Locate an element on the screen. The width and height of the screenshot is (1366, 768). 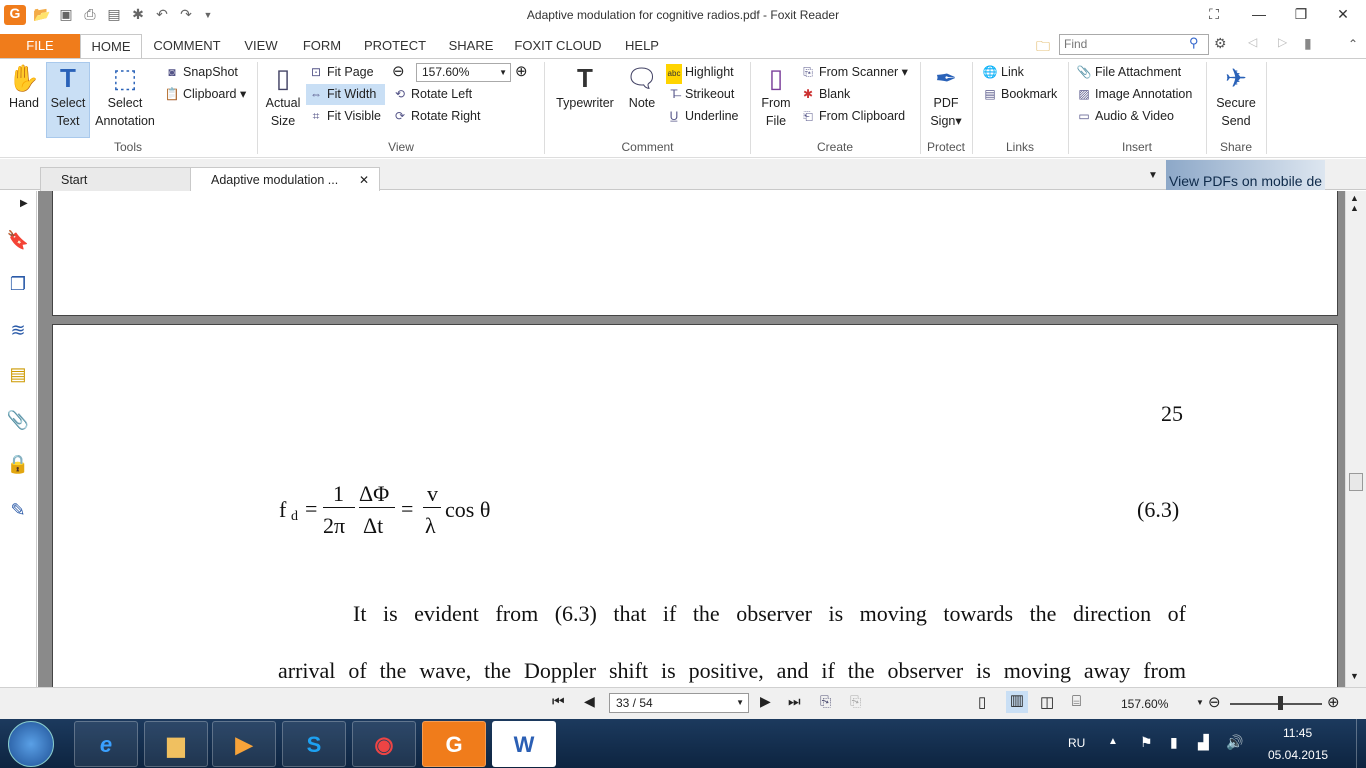
skype-icon: S is located at coordinates (314, 744).